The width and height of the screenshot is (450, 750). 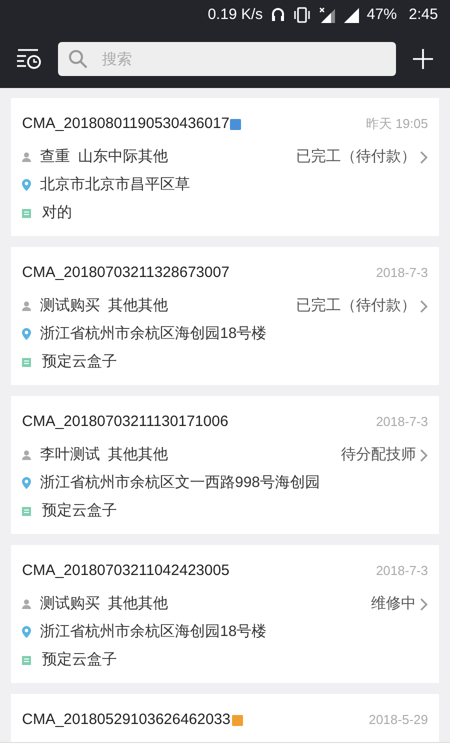 What do you see at coordinates (123, 156) in the screenshot?
I see `service-category: 山东中际其他` at bounding box center [123, 156].